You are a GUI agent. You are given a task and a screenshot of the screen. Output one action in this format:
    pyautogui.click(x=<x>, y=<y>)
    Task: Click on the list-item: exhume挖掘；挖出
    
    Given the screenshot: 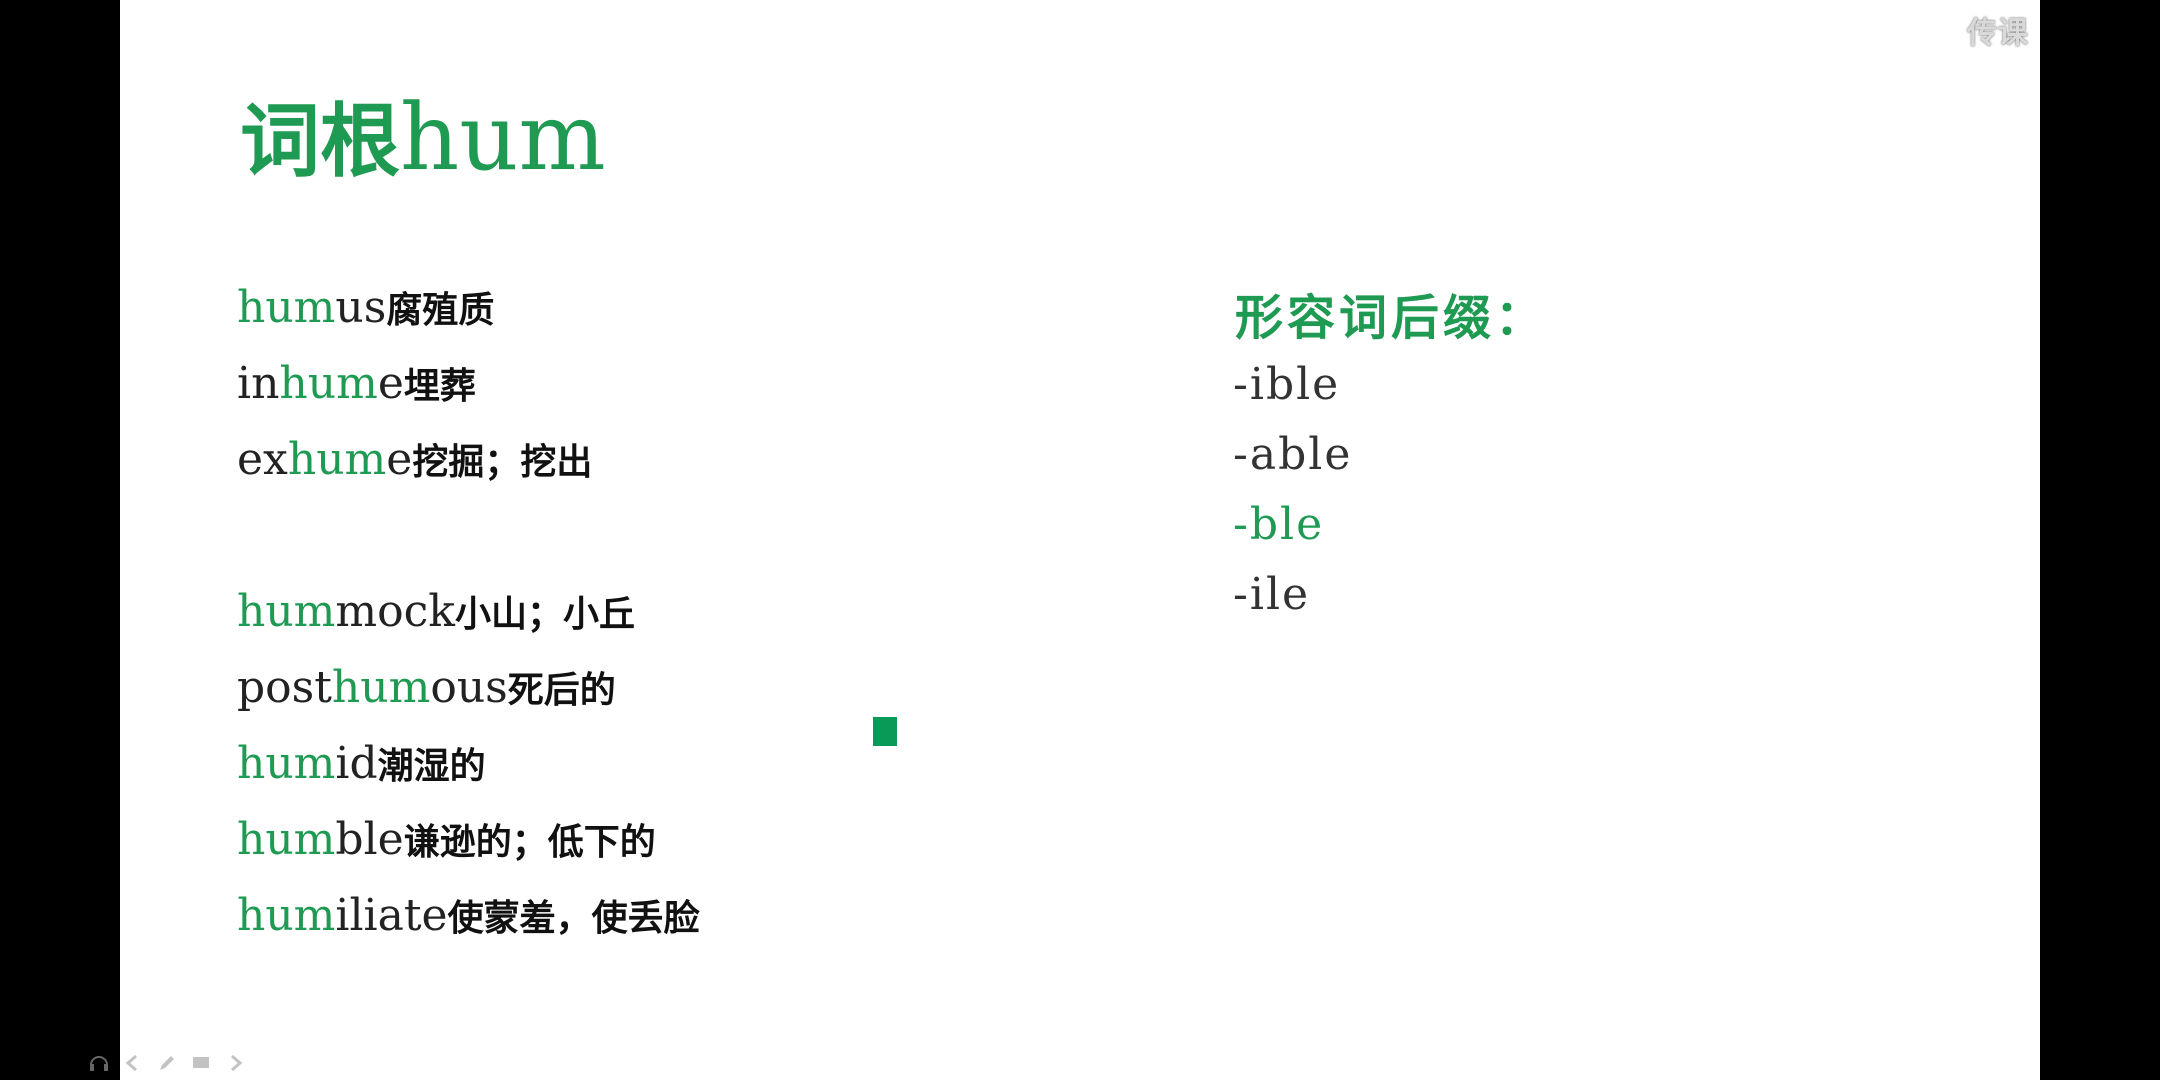 What is the action you would take?
    pyautogui.click(x=415, y=459)
    